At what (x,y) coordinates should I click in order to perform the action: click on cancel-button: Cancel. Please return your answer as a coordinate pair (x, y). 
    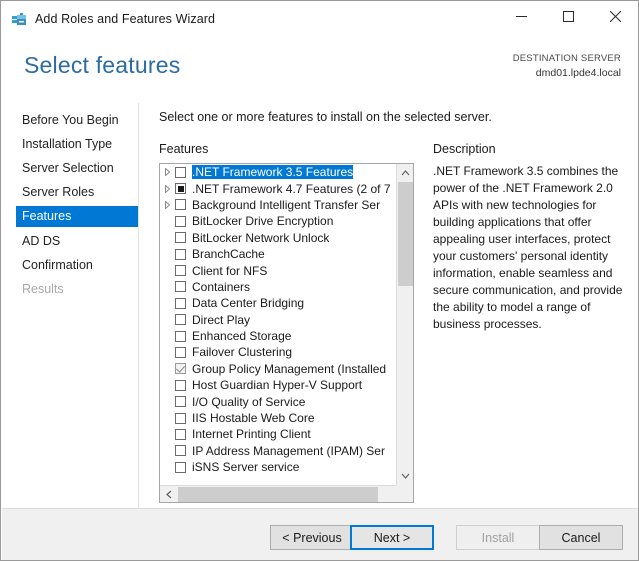
    Looking at the image, I should click on (581, 537).